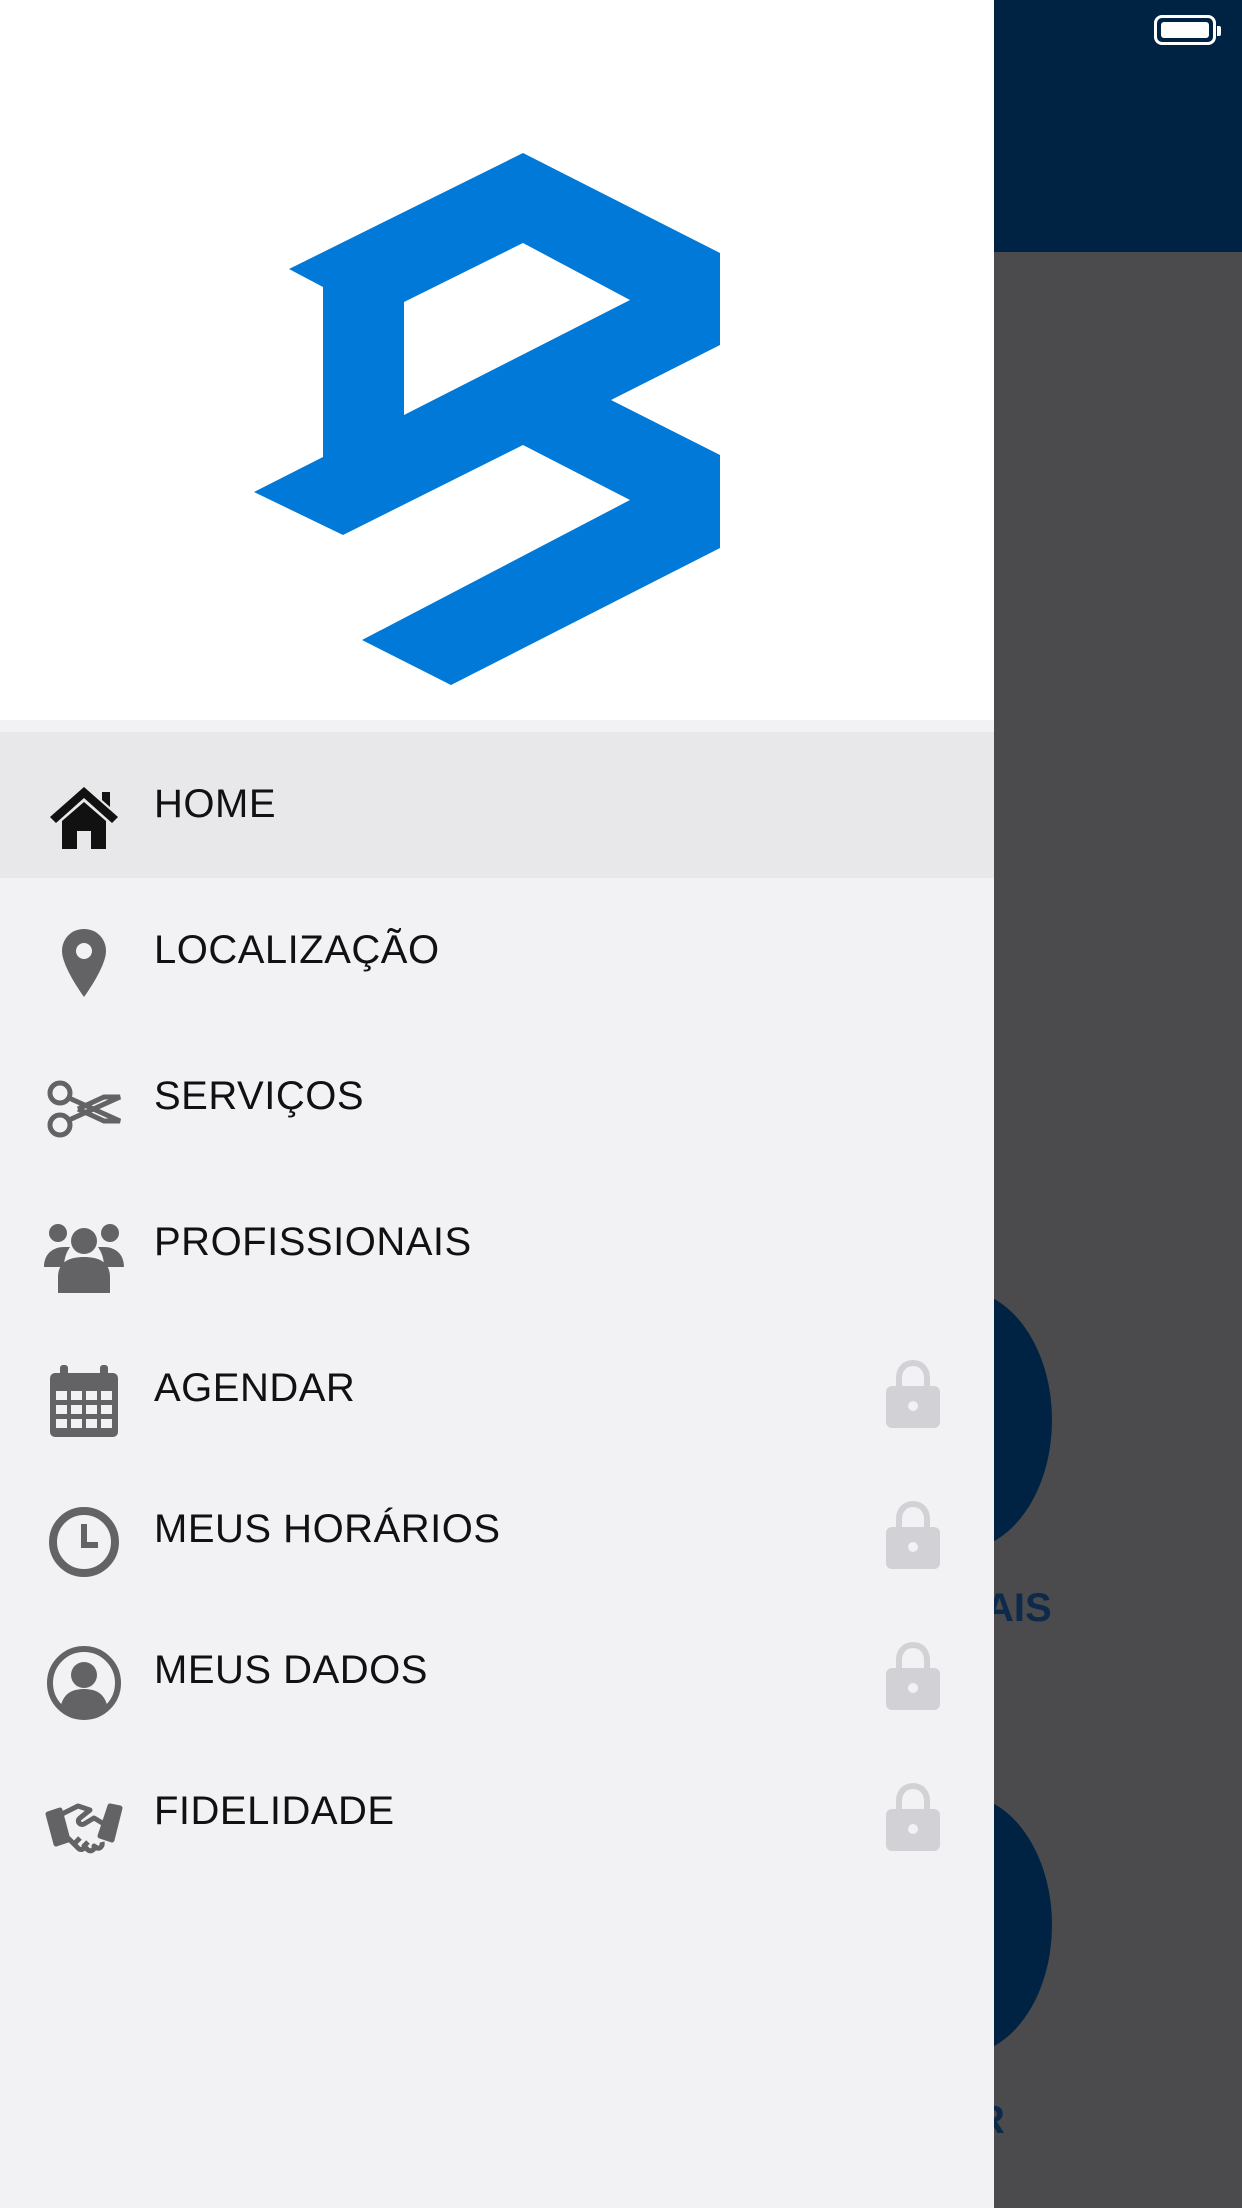 The width and height of the screenshot is (1242, 2208). Describe the element at coordinates (84, 1401) in the screenshot. I see `calendar-icon` at that location.